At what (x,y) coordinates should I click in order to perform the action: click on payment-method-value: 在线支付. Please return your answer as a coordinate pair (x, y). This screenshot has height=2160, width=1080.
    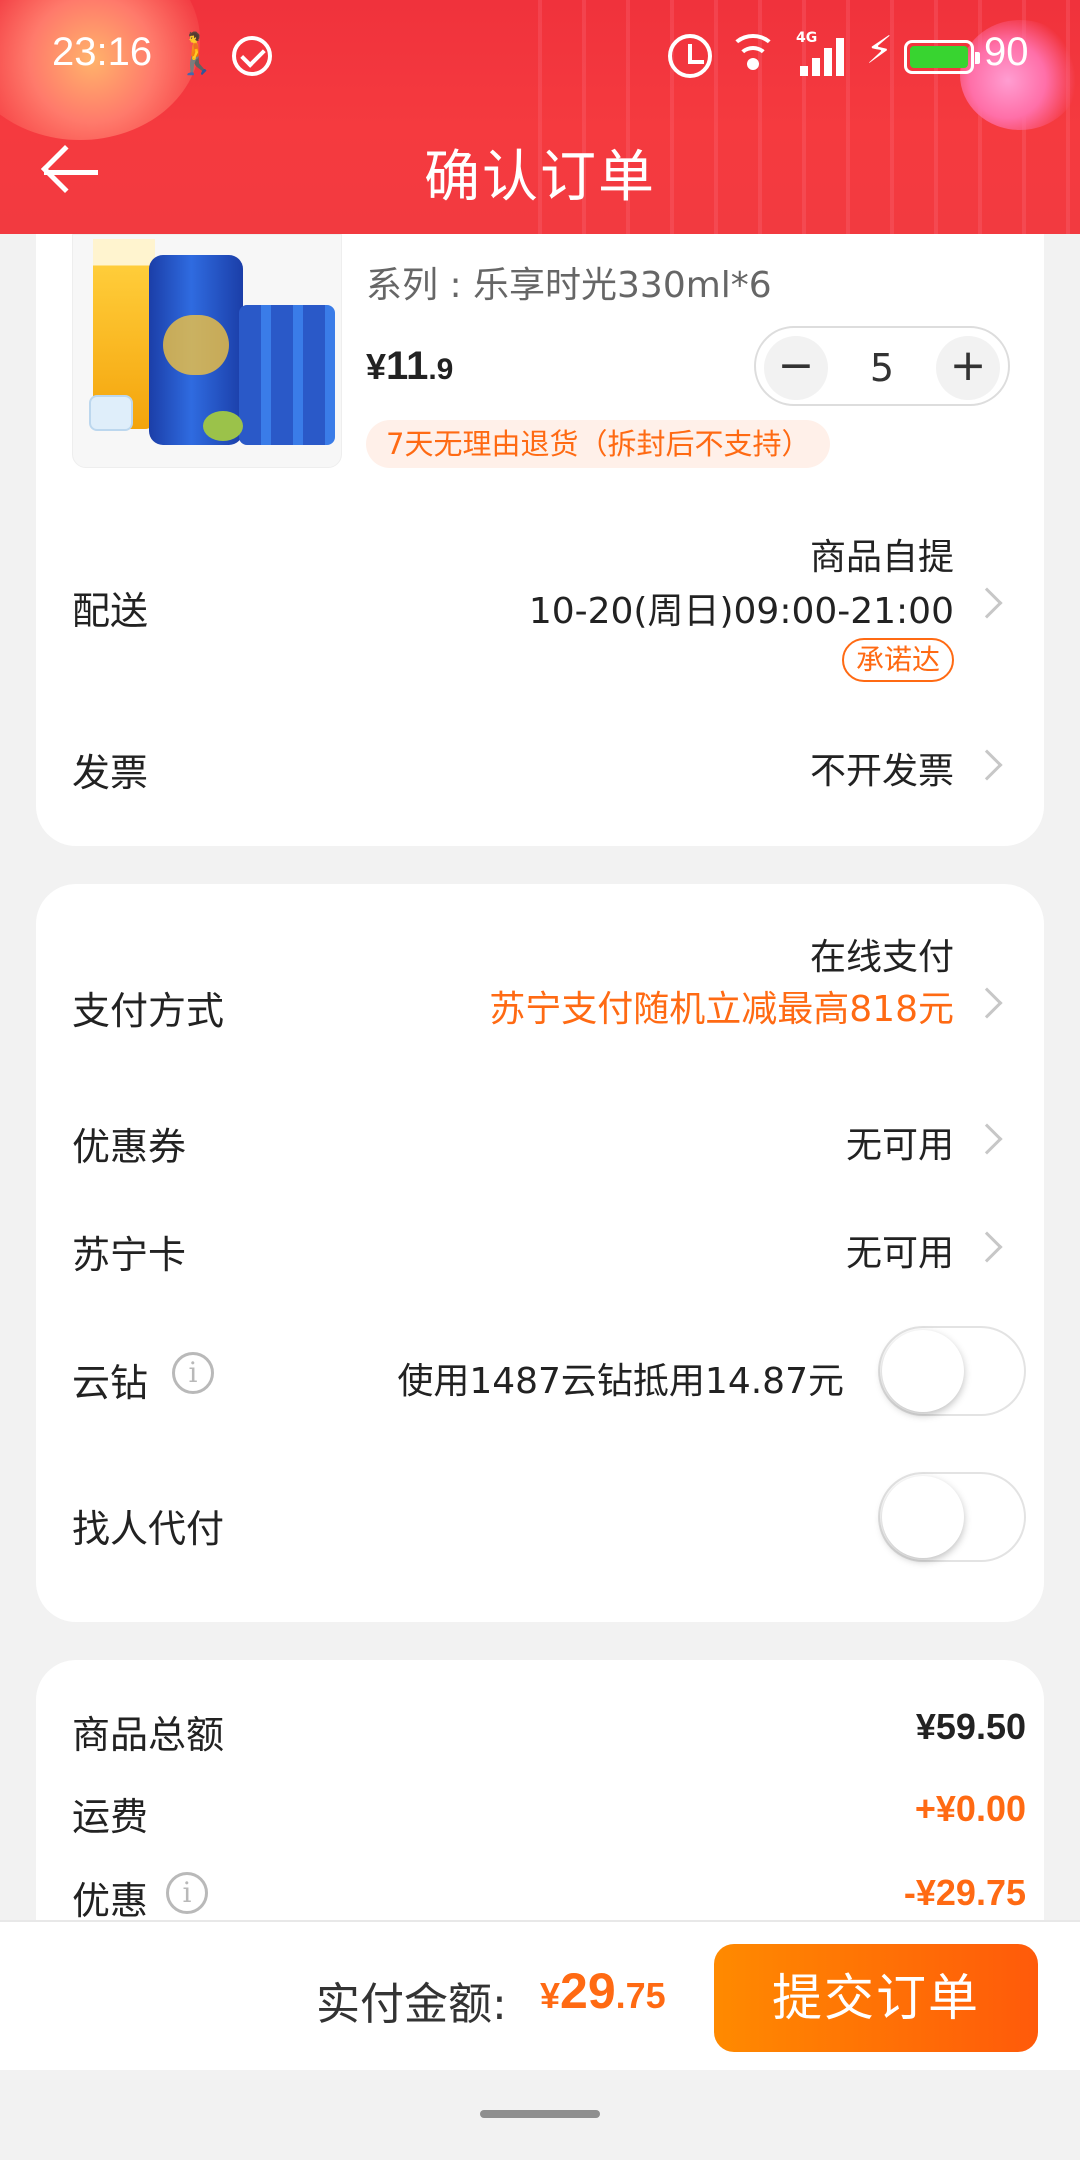
    Looking at the image, I should click on (881, 957).